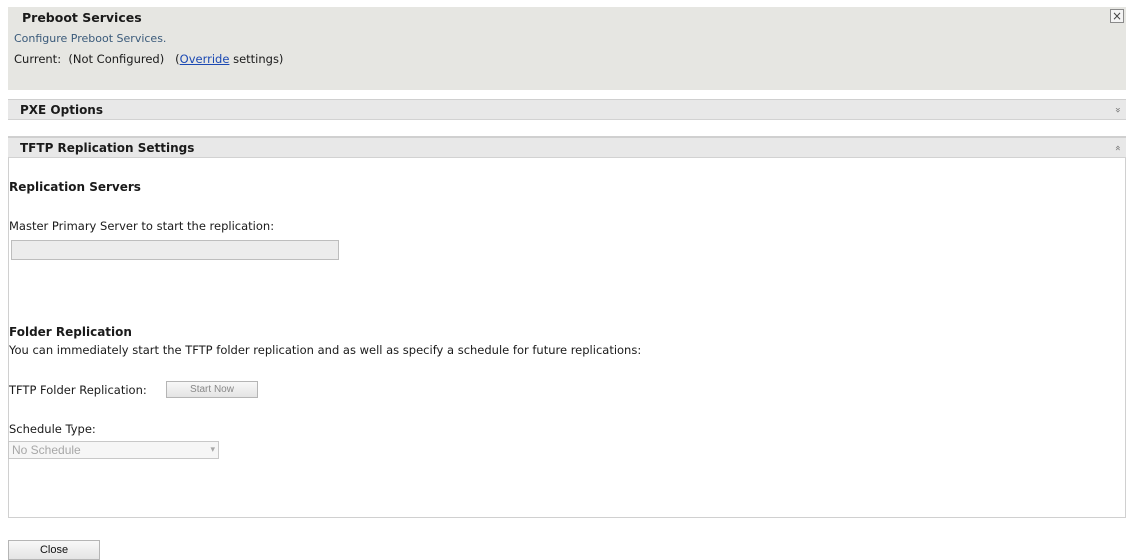 Image resolution: width=1128 pixels, height=560 pixels. Describe the element at coordinates (567, 109) in the screenshot. I see `pxe-options-header: PXE Options »` at that location.